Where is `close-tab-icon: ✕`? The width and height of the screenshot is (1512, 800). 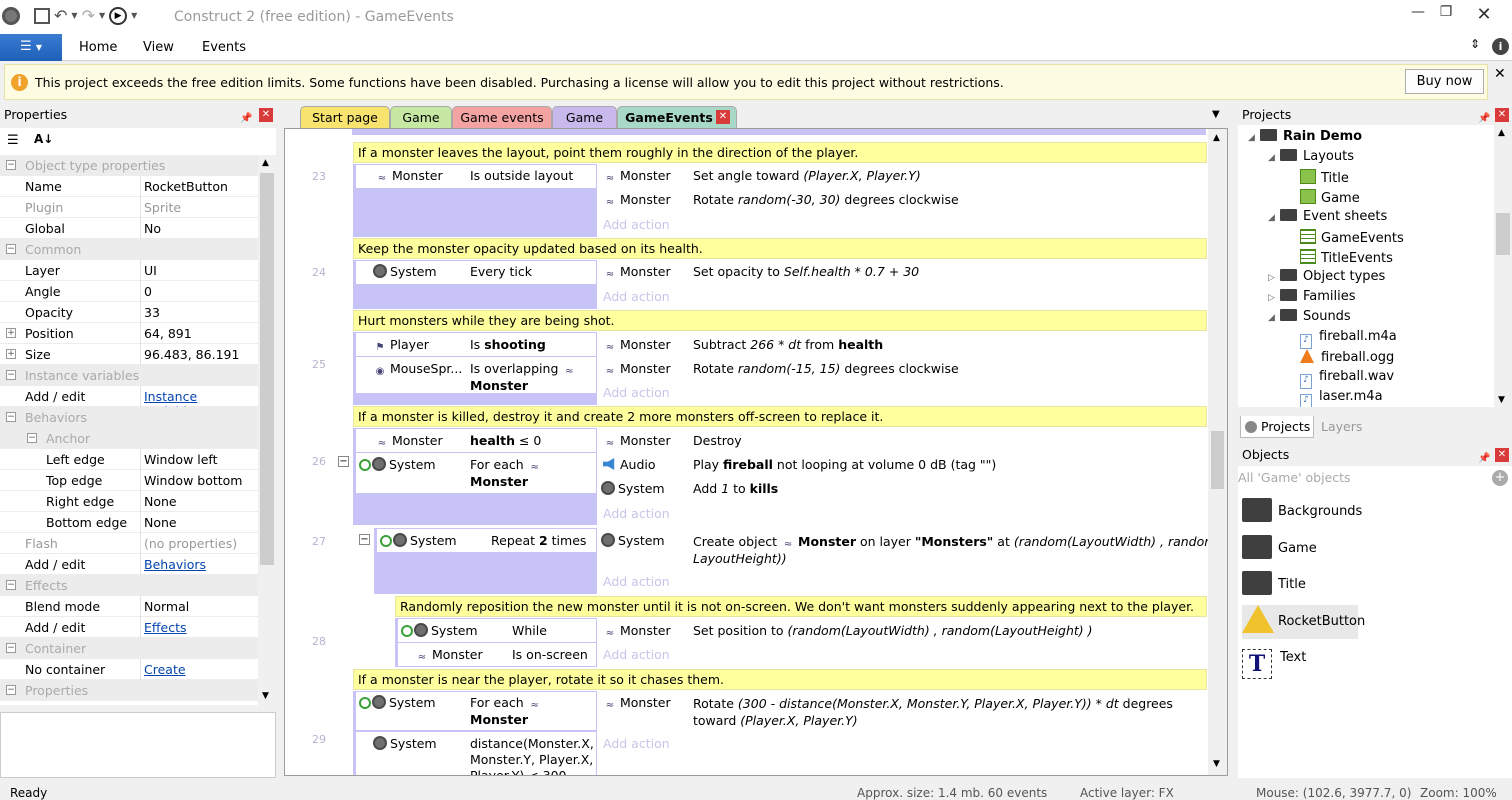 close-tab-icon: ✕ is located at coordinates (723, 117).